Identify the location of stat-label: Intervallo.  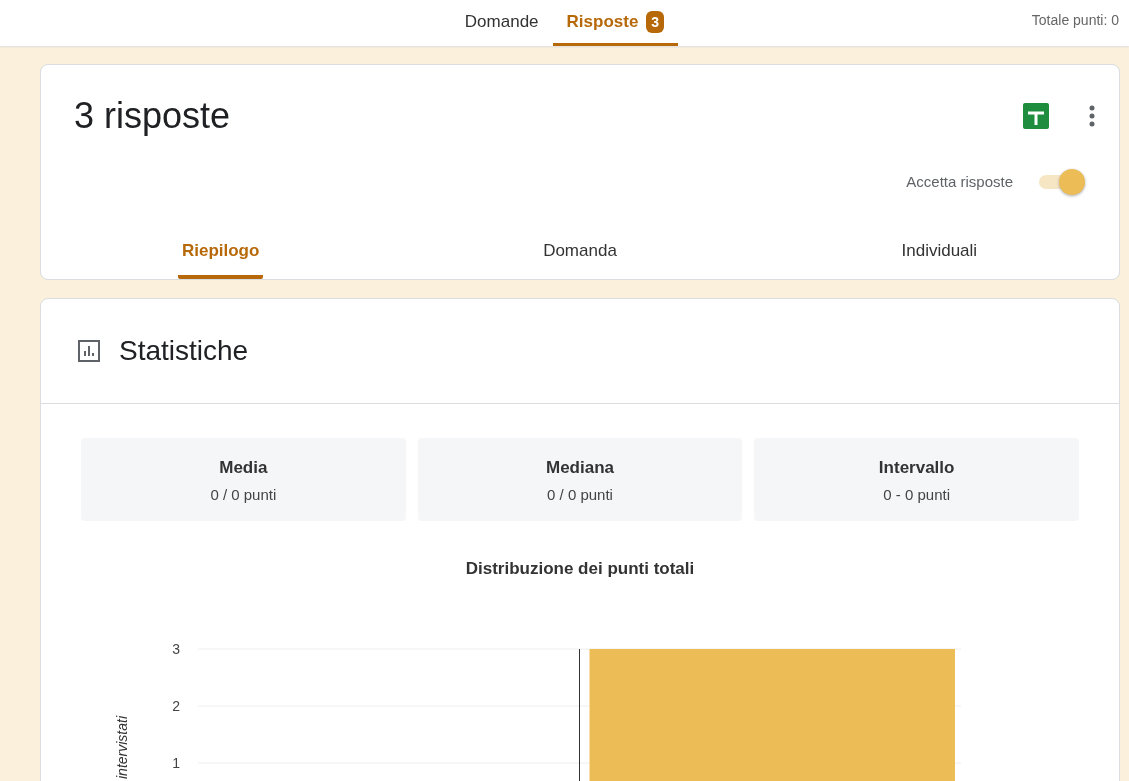
(916, 468).